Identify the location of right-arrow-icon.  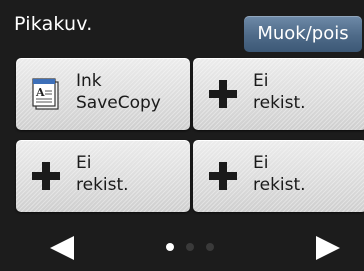
(326, 248).